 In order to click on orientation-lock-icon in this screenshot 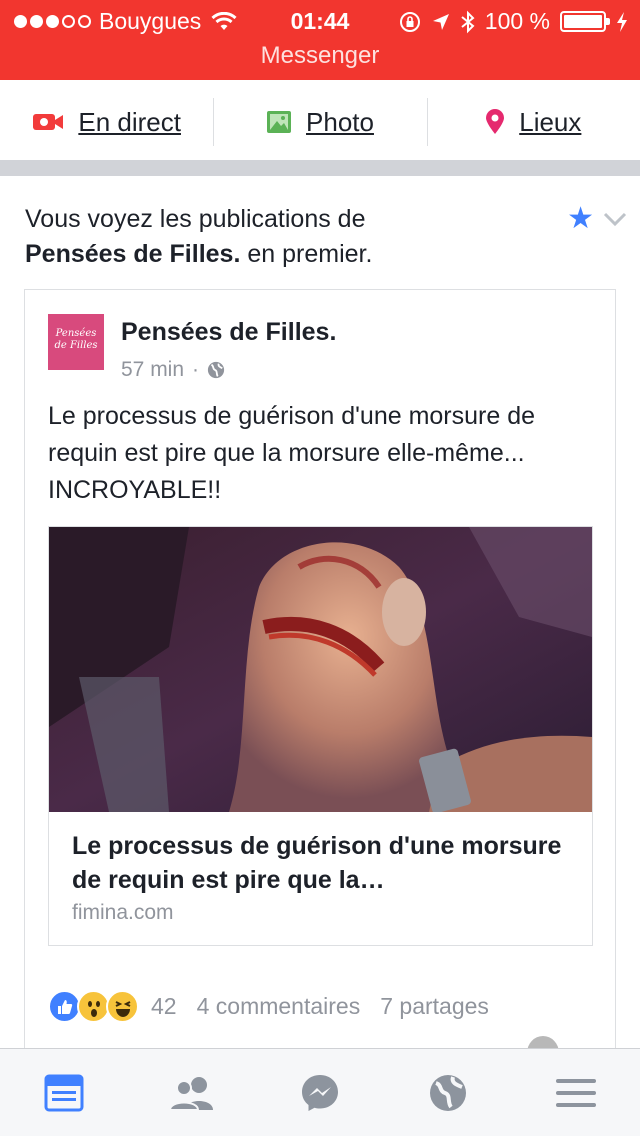, I will do `click(409, 21)`.